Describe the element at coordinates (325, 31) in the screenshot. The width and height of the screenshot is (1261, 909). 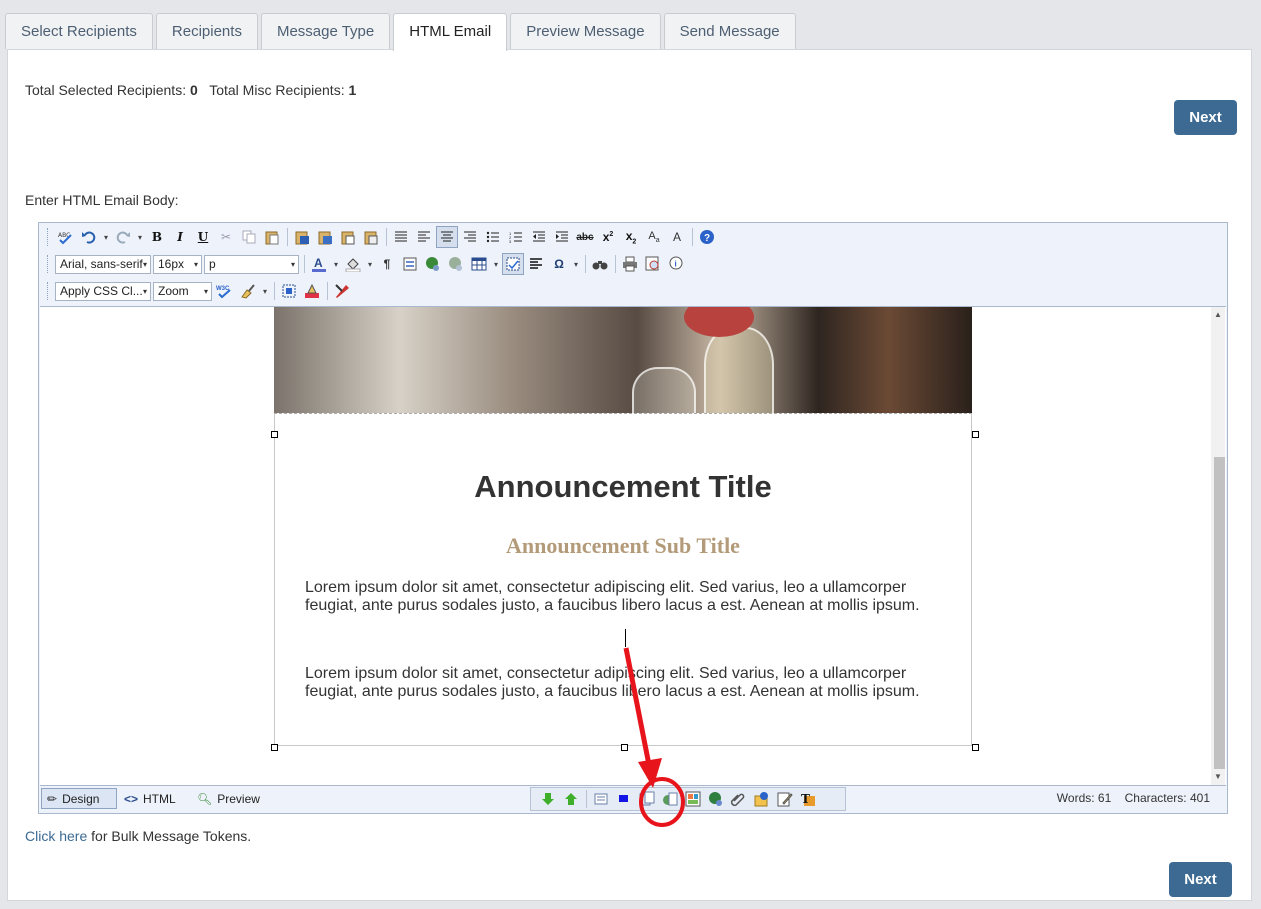
I see `tab-message-type: Message Type` at that location.